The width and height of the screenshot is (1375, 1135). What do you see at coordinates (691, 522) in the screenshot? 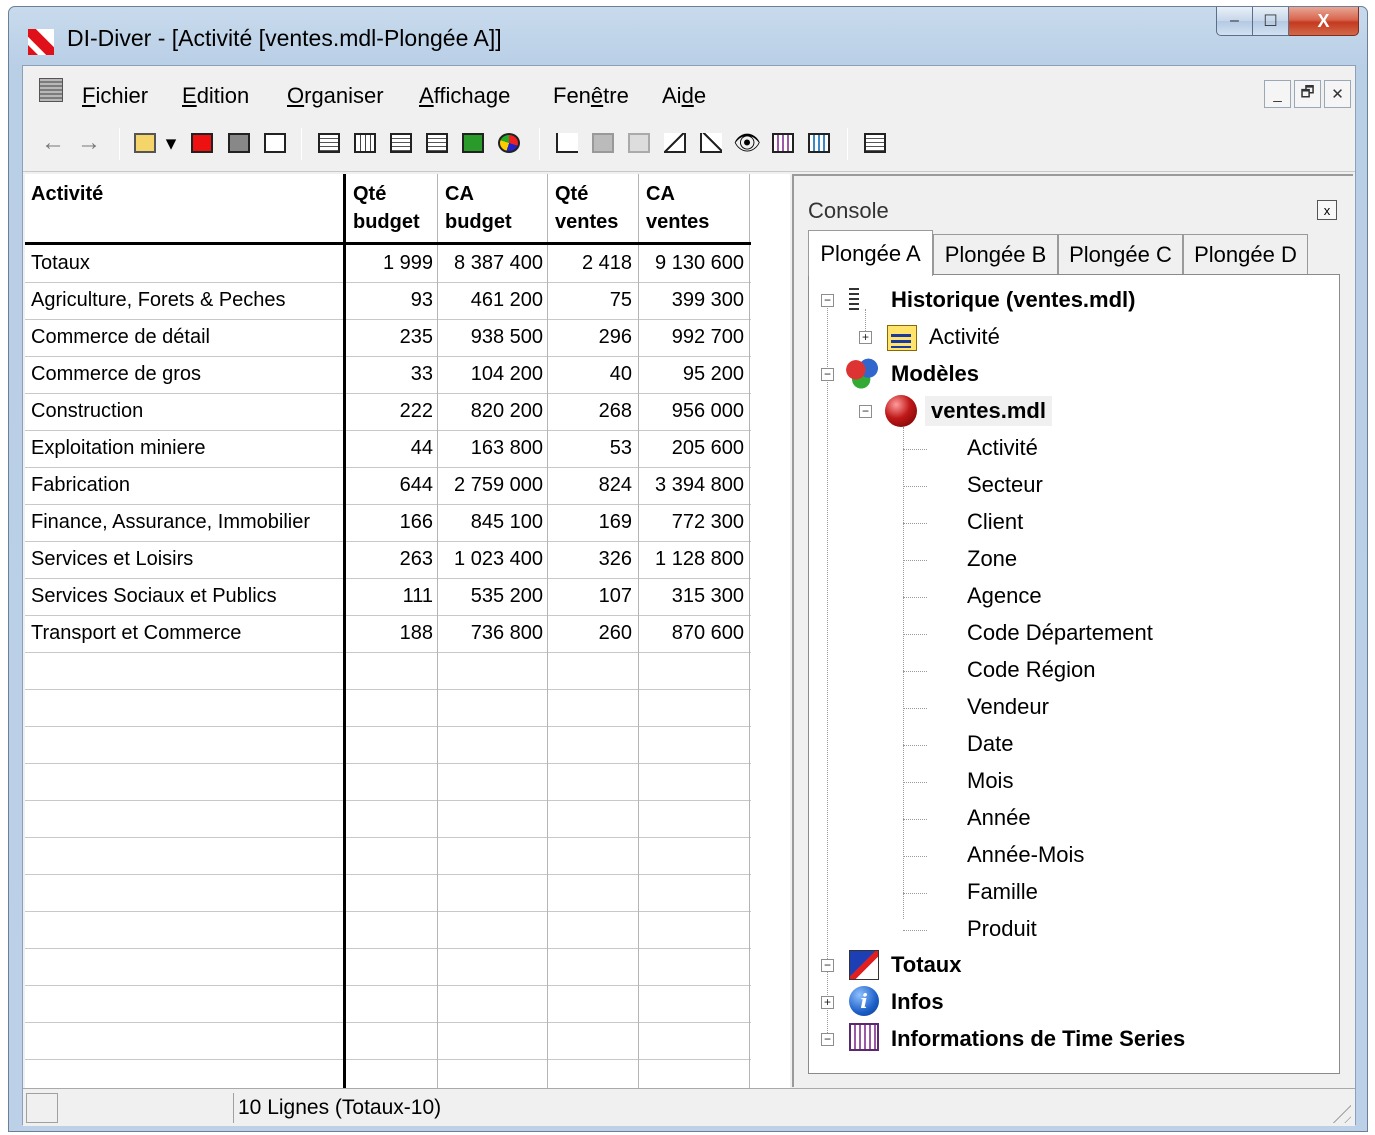
I see `cell-ca-ventes: 772 300` at bounding box center [691, 522].